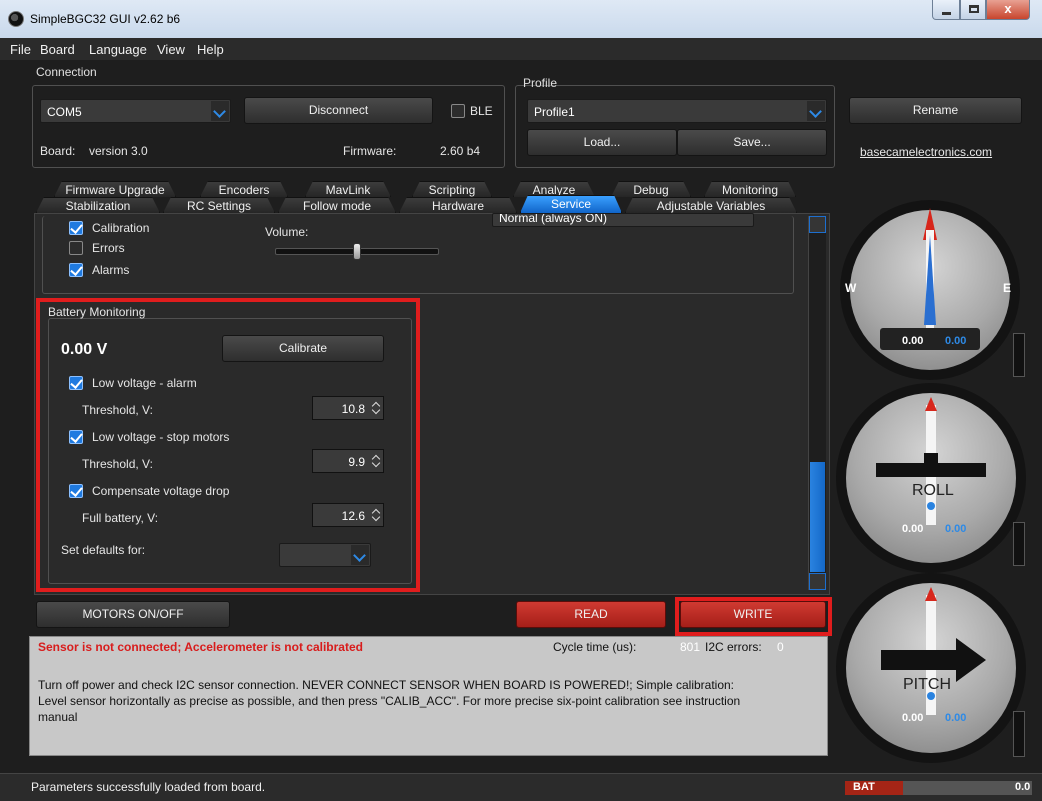 This screenshot has width=1042, height=801. Describe the element at coordinates (1019, 544) in the screenshot. I see `roll-level-bar` at that location.